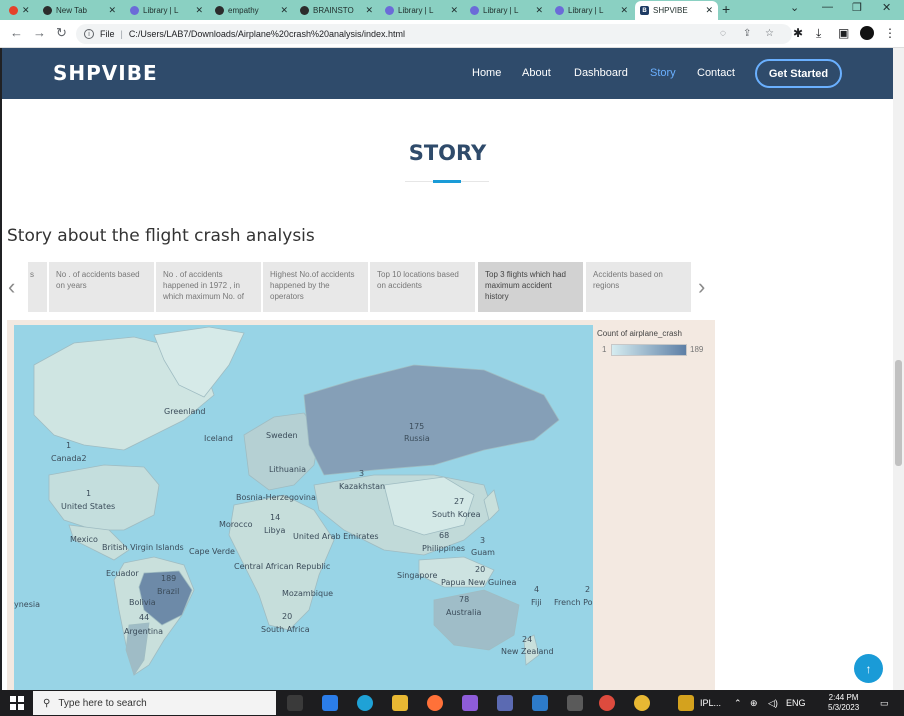 Image resolution: width=904 pixels, height=716 pixels. What do you see at coordinates (794, 7) in the screenshot?
I see `tab-search-chevron-icon: ⌄` at bounding box center [794, 7].